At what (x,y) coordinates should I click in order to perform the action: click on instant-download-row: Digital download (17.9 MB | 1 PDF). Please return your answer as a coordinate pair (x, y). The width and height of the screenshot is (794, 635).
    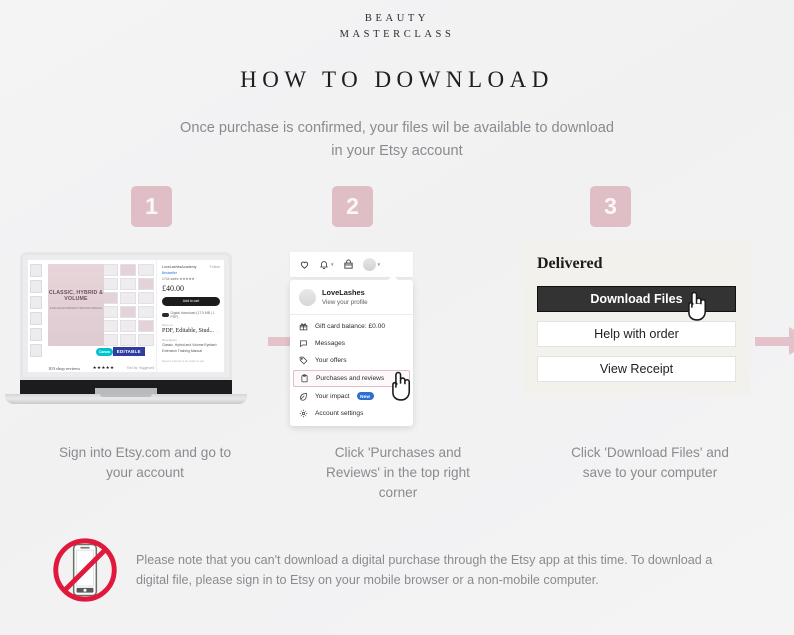
    Looking at the image, I should click on (191, 315).